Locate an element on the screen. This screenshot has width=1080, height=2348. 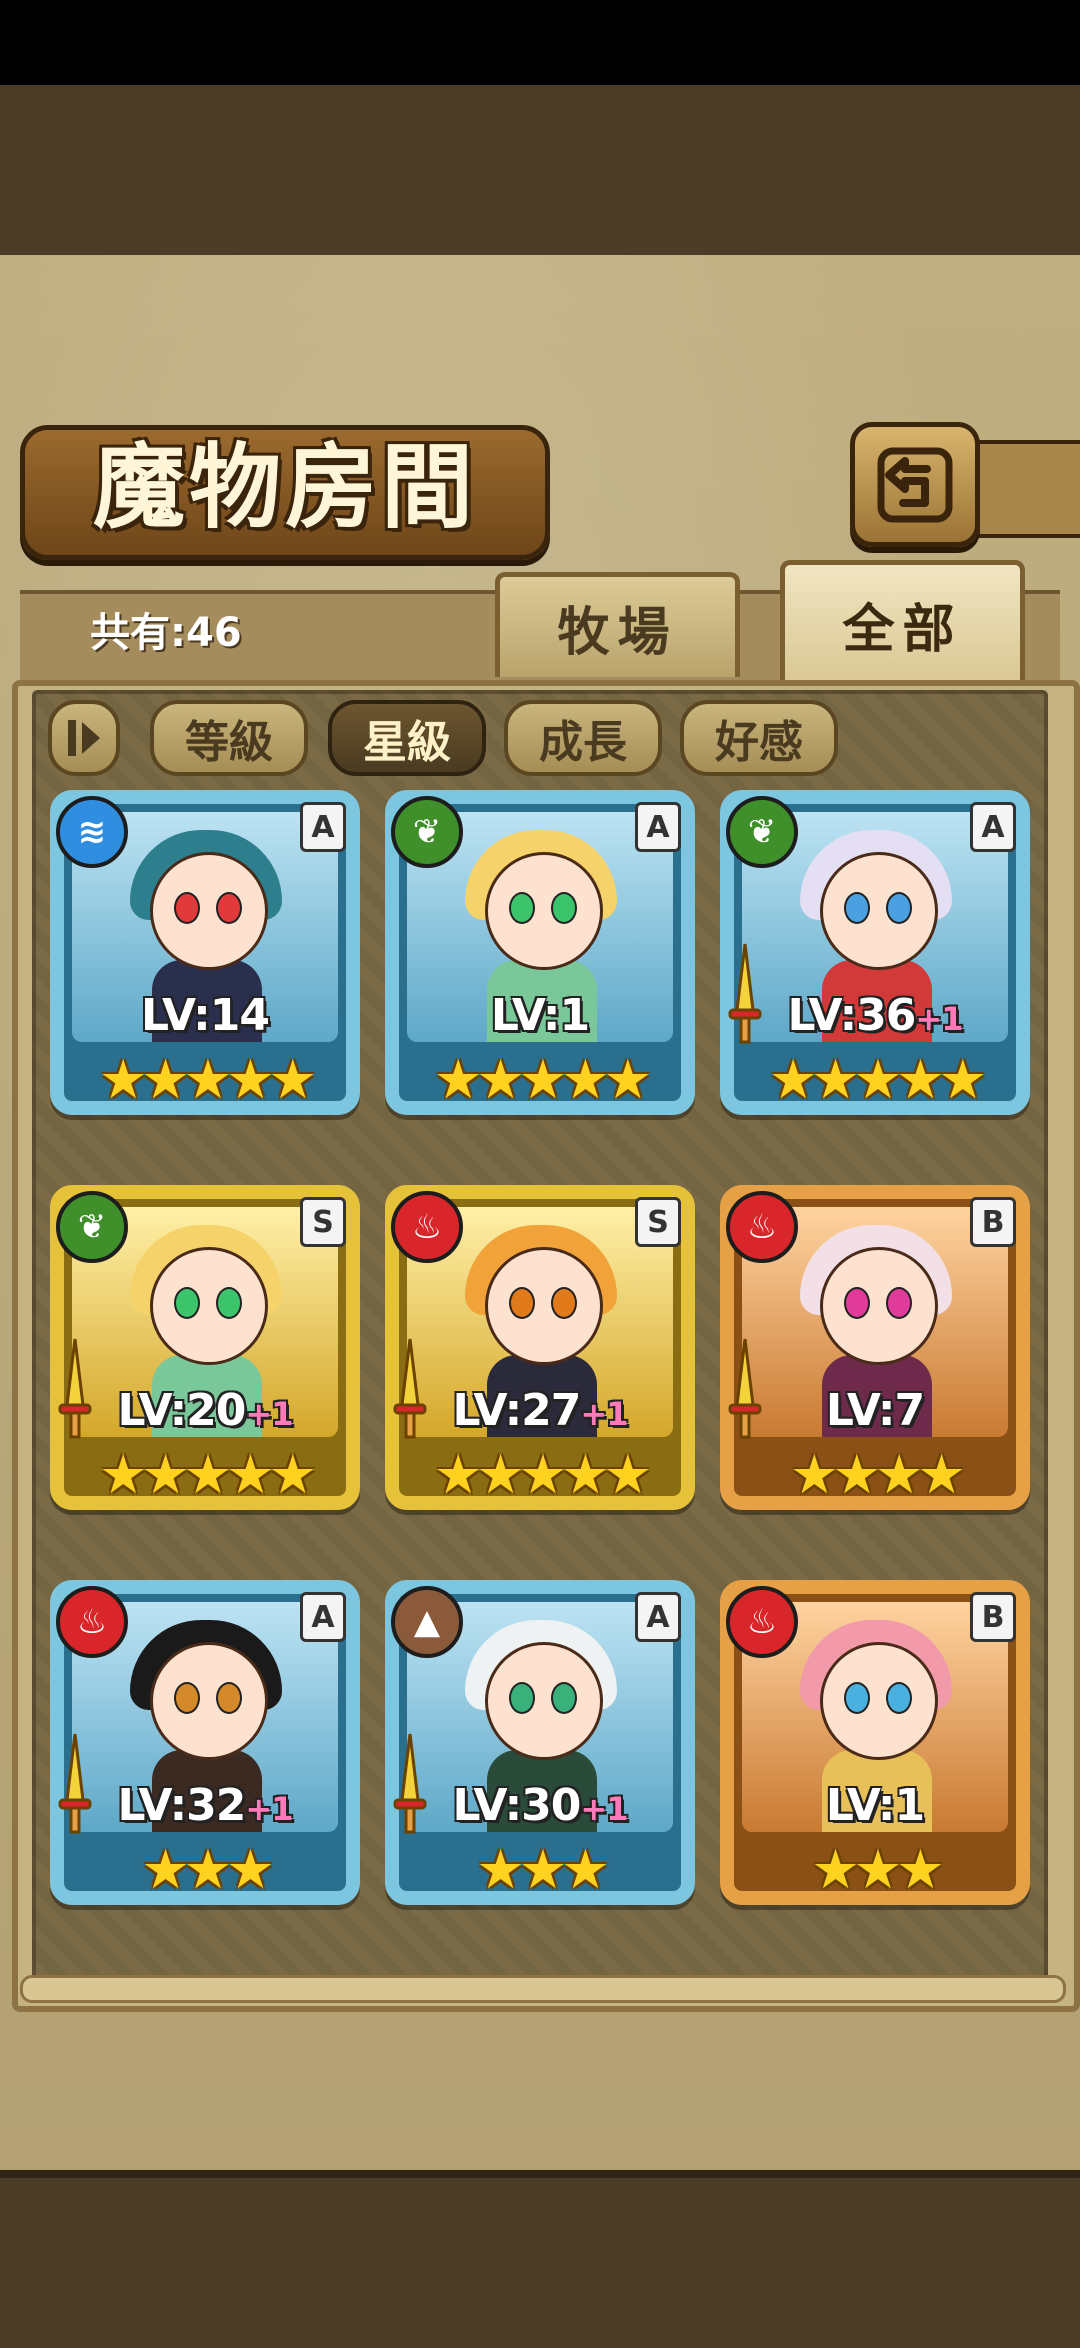
level-label: LV:7 is located at coordinates (875, 1410).